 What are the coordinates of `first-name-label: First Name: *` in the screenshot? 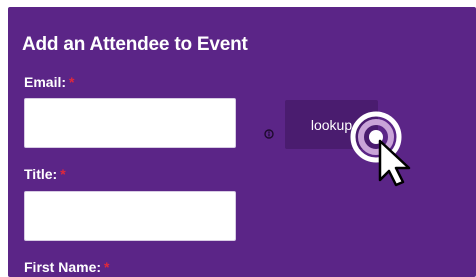 It's located at (66, 267).